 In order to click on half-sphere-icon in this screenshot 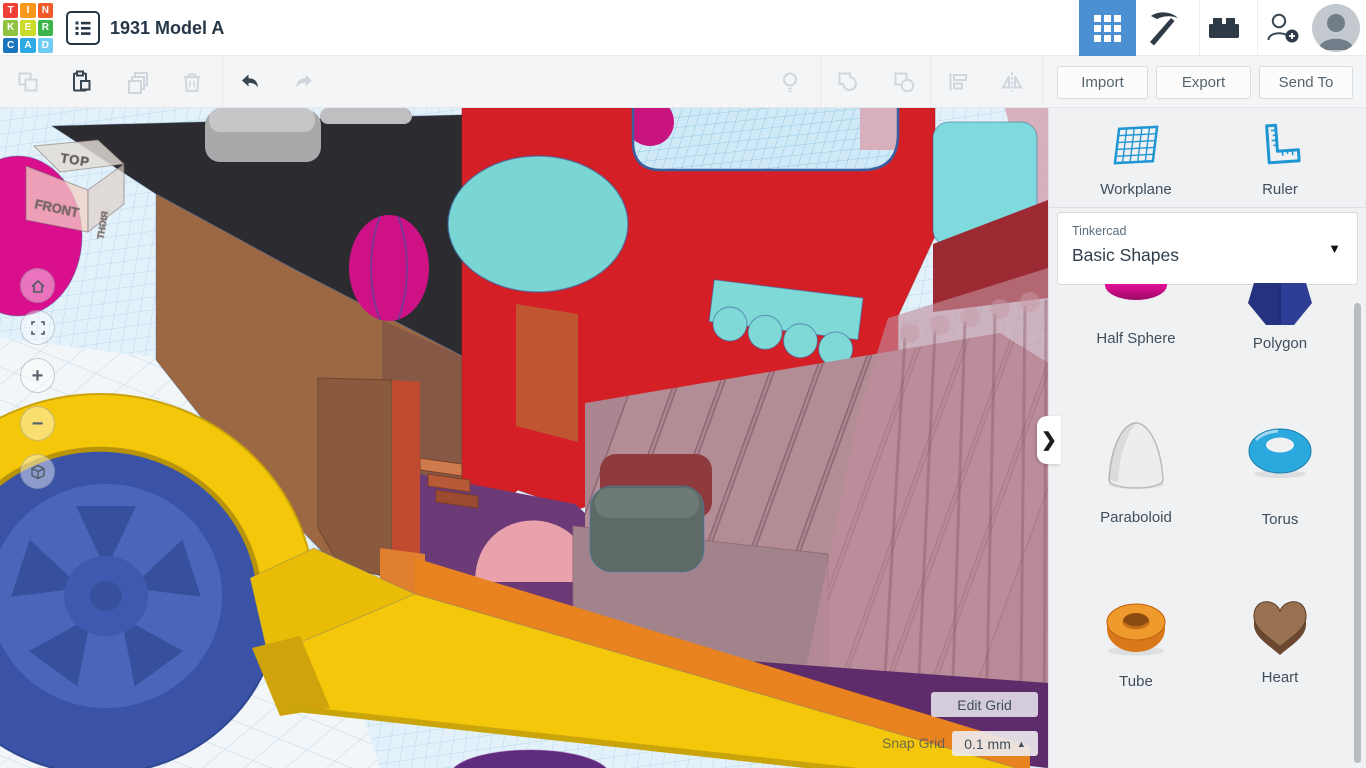, I will do `click(1136, 292)`.